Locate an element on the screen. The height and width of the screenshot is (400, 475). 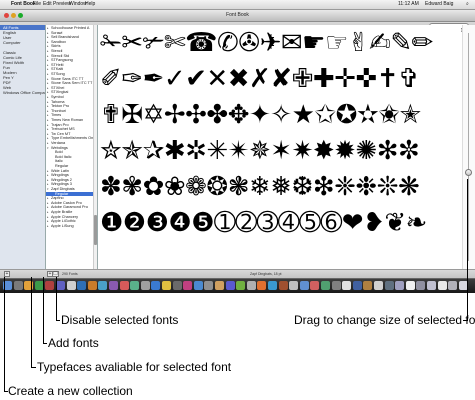
collection-item: Computer is located at coordinates (22, 42).